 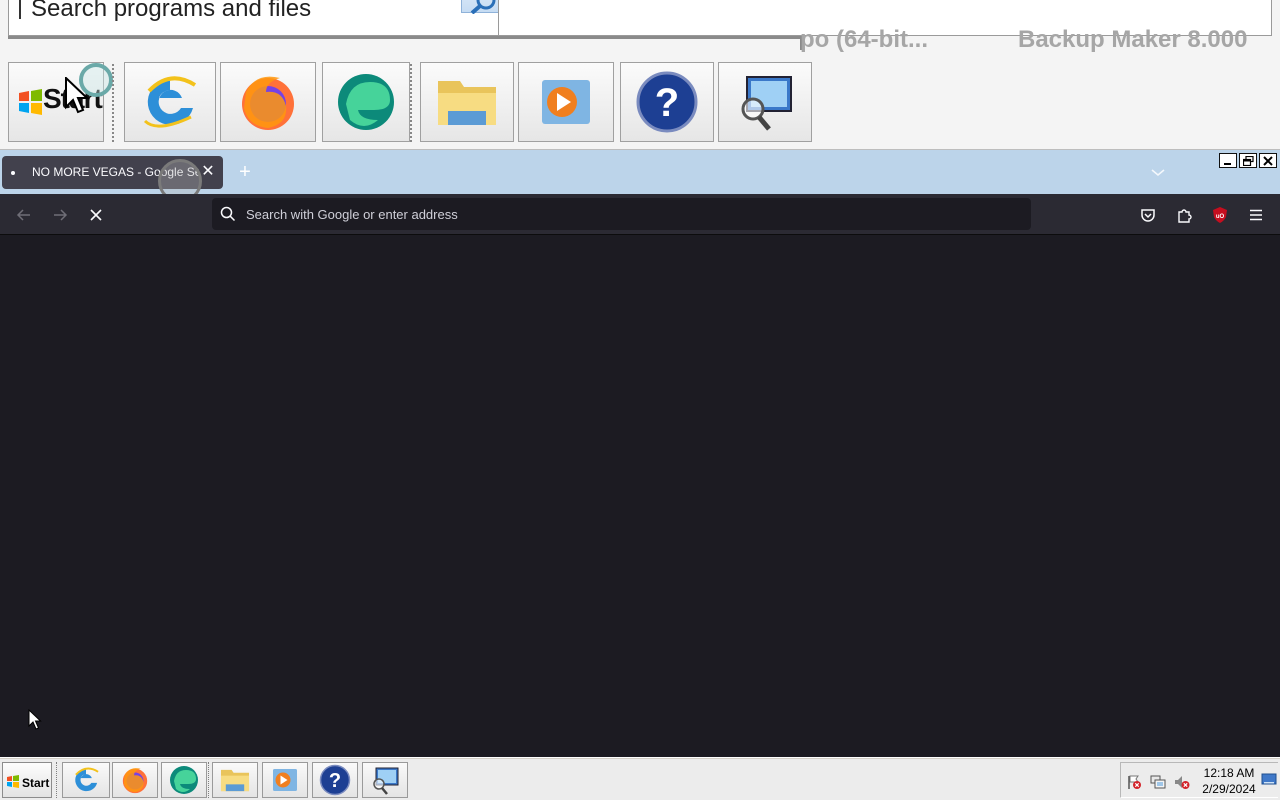 What do you see at coordinates (20, 9) in the screenshot?
I see `text-caret` at bounding box center [20, 9].